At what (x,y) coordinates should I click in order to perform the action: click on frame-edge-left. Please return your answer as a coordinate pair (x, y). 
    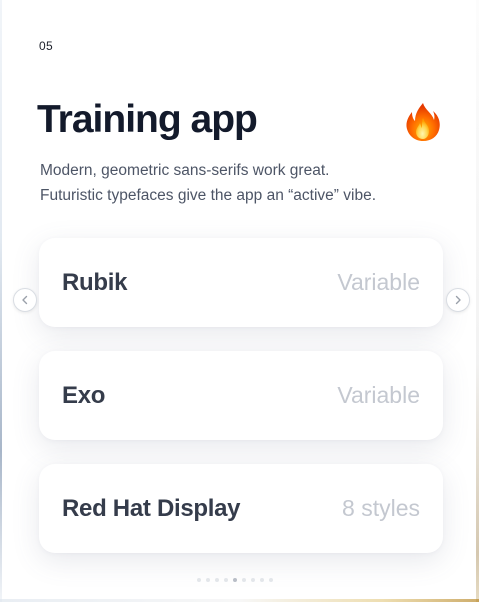
    Looking at the image, I should click on (1, 301).